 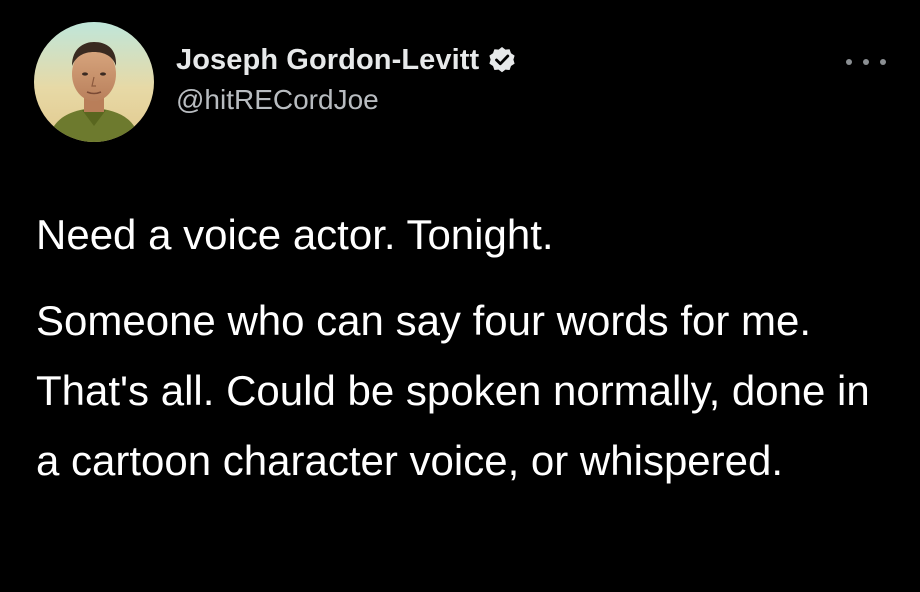 I want to click on display-name-row: Joseph Gordon-Levitt, so click(x=346, y=60).